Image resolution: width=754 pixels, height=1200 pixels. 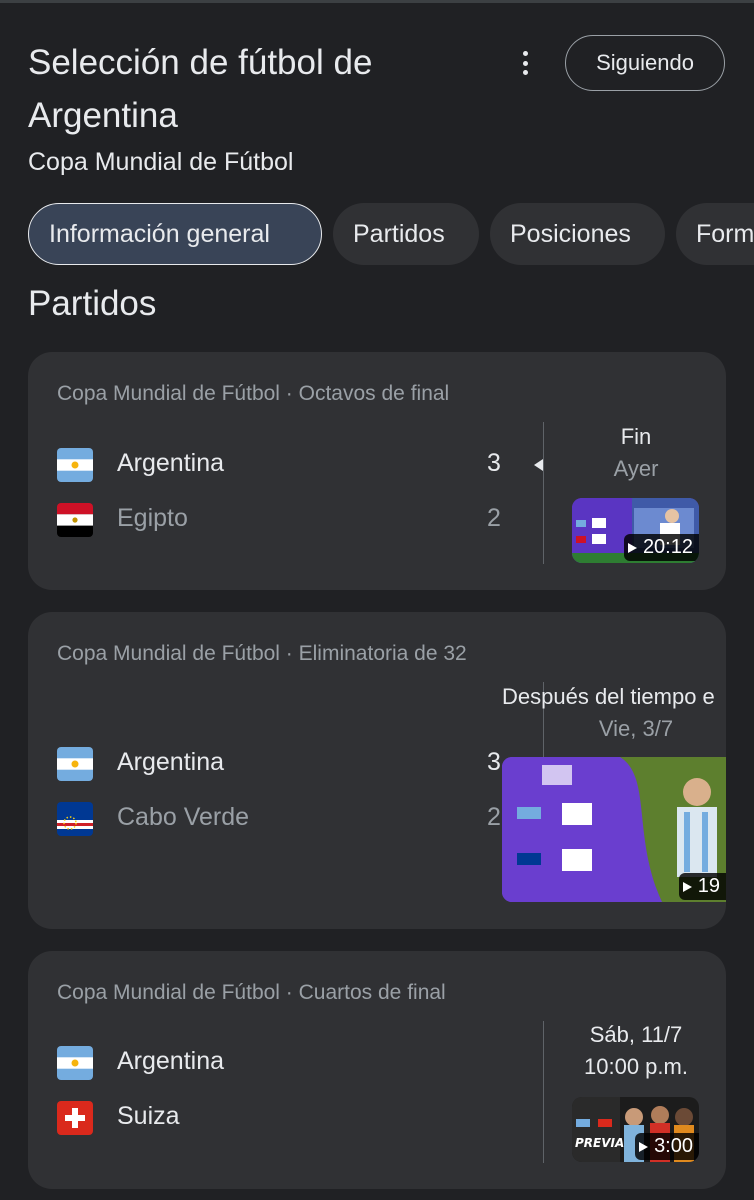 What do you see at coordinates (636, 1066) in the screenshot?
I see `match-time: 10:00 p.m.` at bounding box center [636, 1066].